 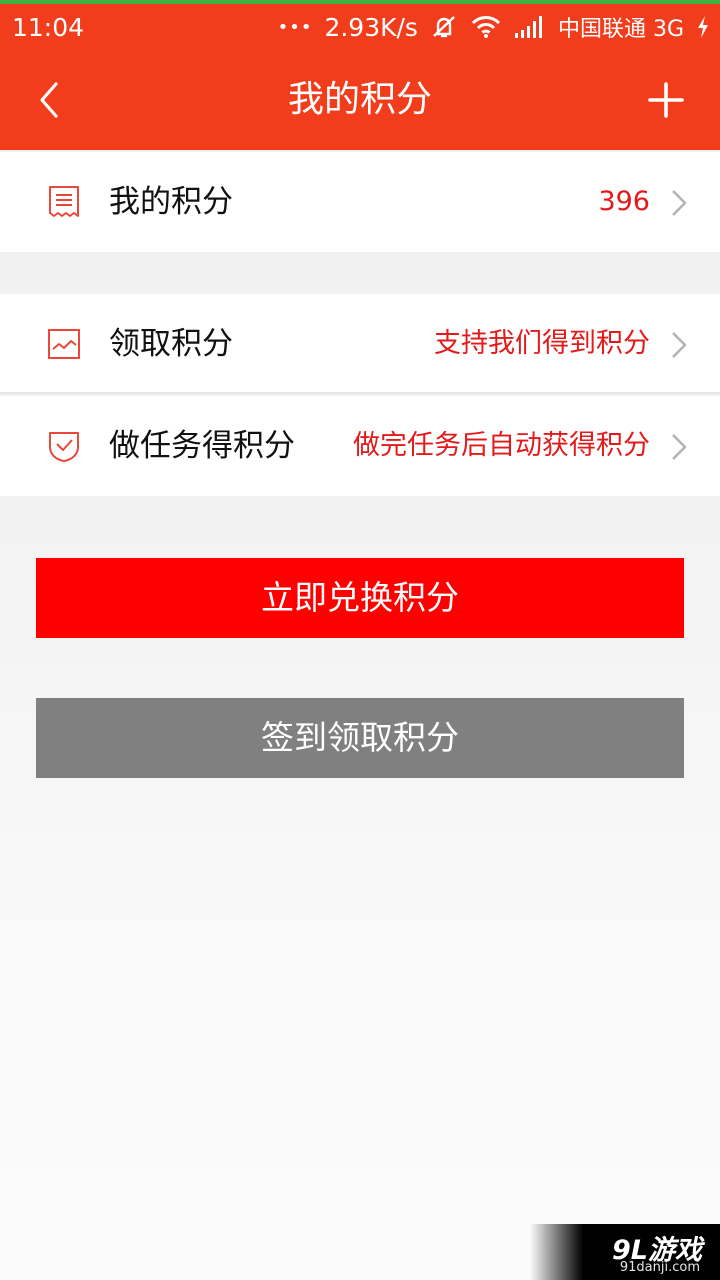 I want to click on status-bar: 11:04 ••• 2.93K/s 中国联通 3G, so click(x=360, y=27).